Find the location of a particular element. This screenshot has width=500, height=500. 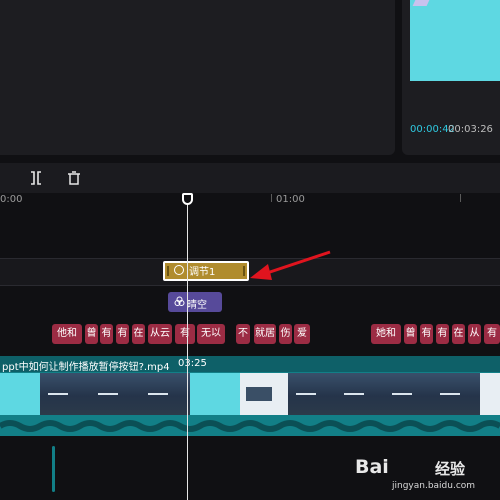

text-clip: 他和 is located at coordinates (67, 334).